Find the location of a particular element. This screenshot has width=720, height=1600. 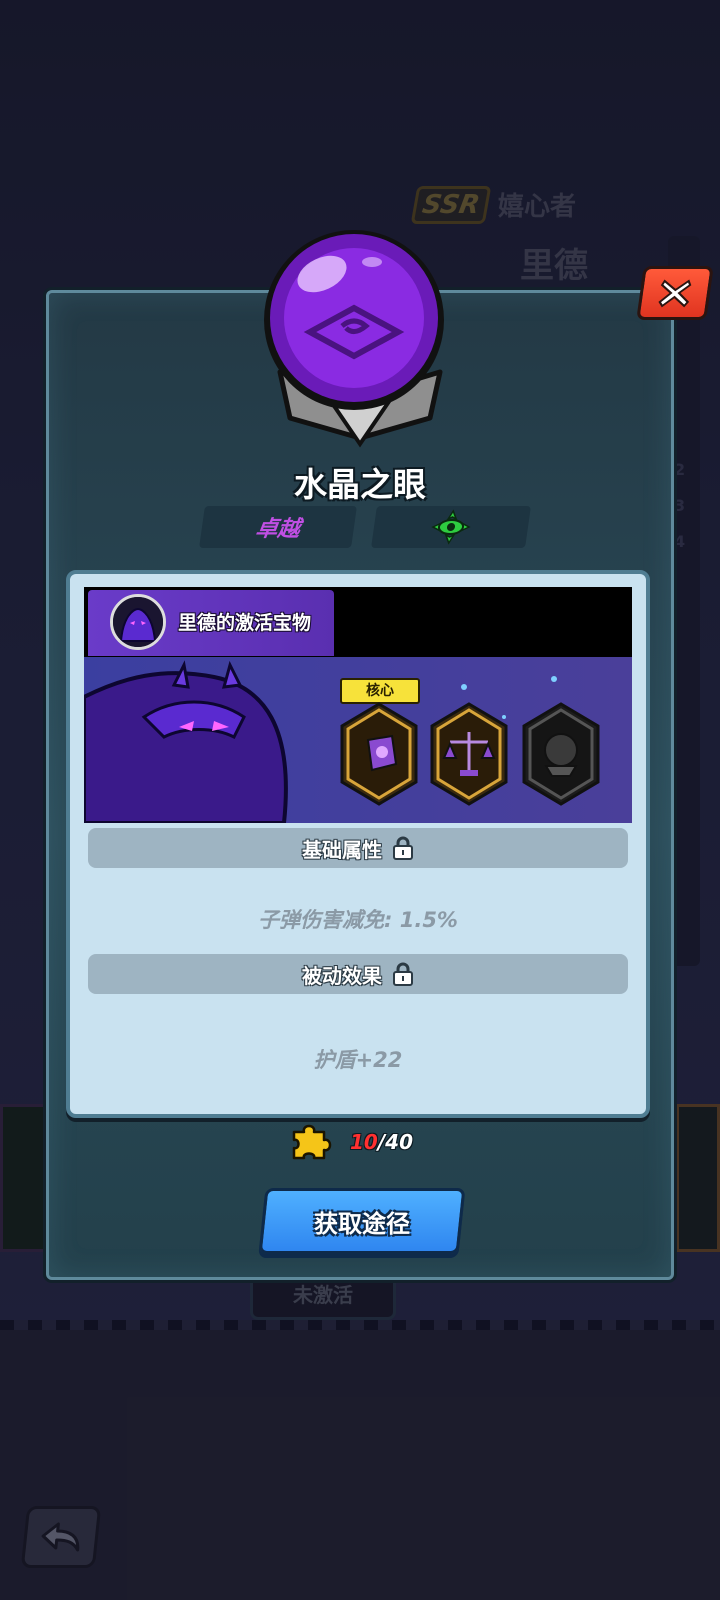

base-attribute-title: 基础属性 is located at coordinates (342, 849).